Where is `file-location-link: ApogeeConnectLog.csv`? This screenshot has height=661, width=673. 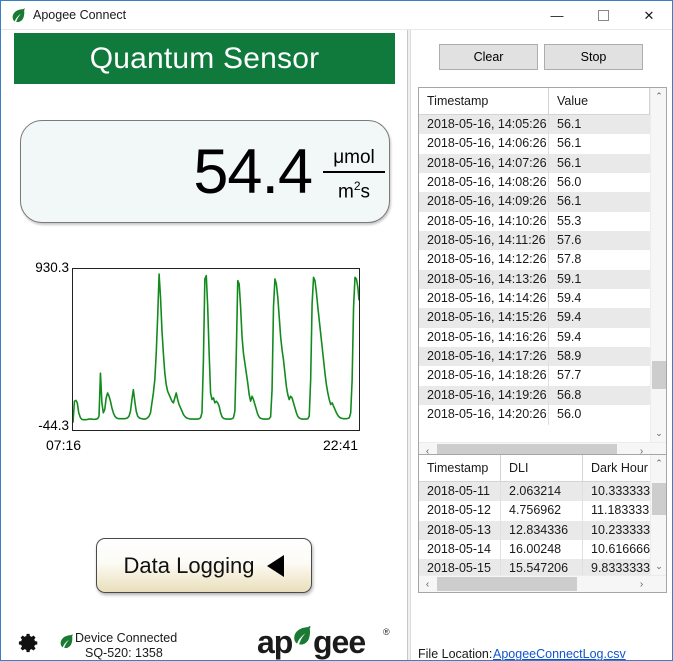 file-location-link: ApogeeConnectLog.csv is located at coordinates (559, 653).